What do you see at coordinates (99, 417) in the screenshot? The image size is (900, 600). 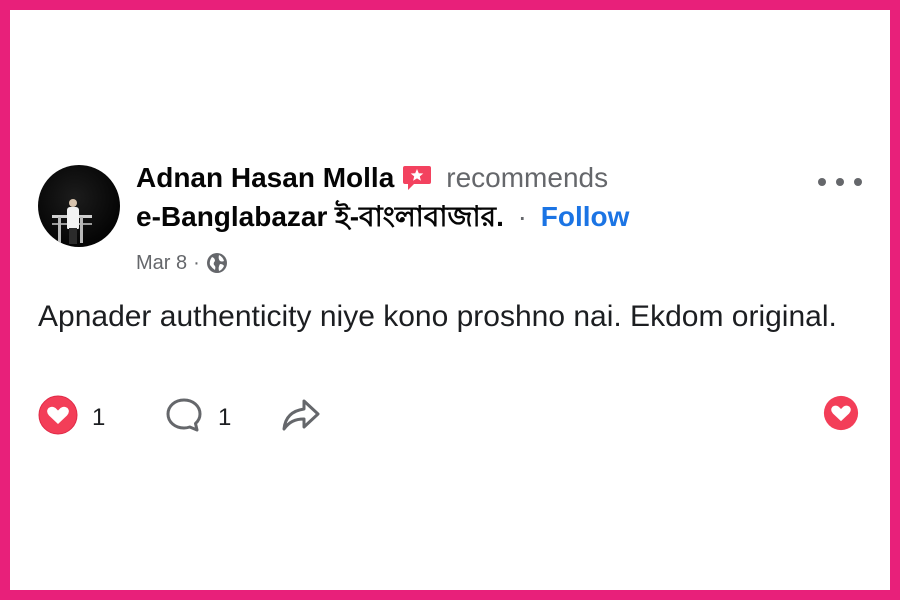 I see `love-count: 1` at bounding box center [99, 417].